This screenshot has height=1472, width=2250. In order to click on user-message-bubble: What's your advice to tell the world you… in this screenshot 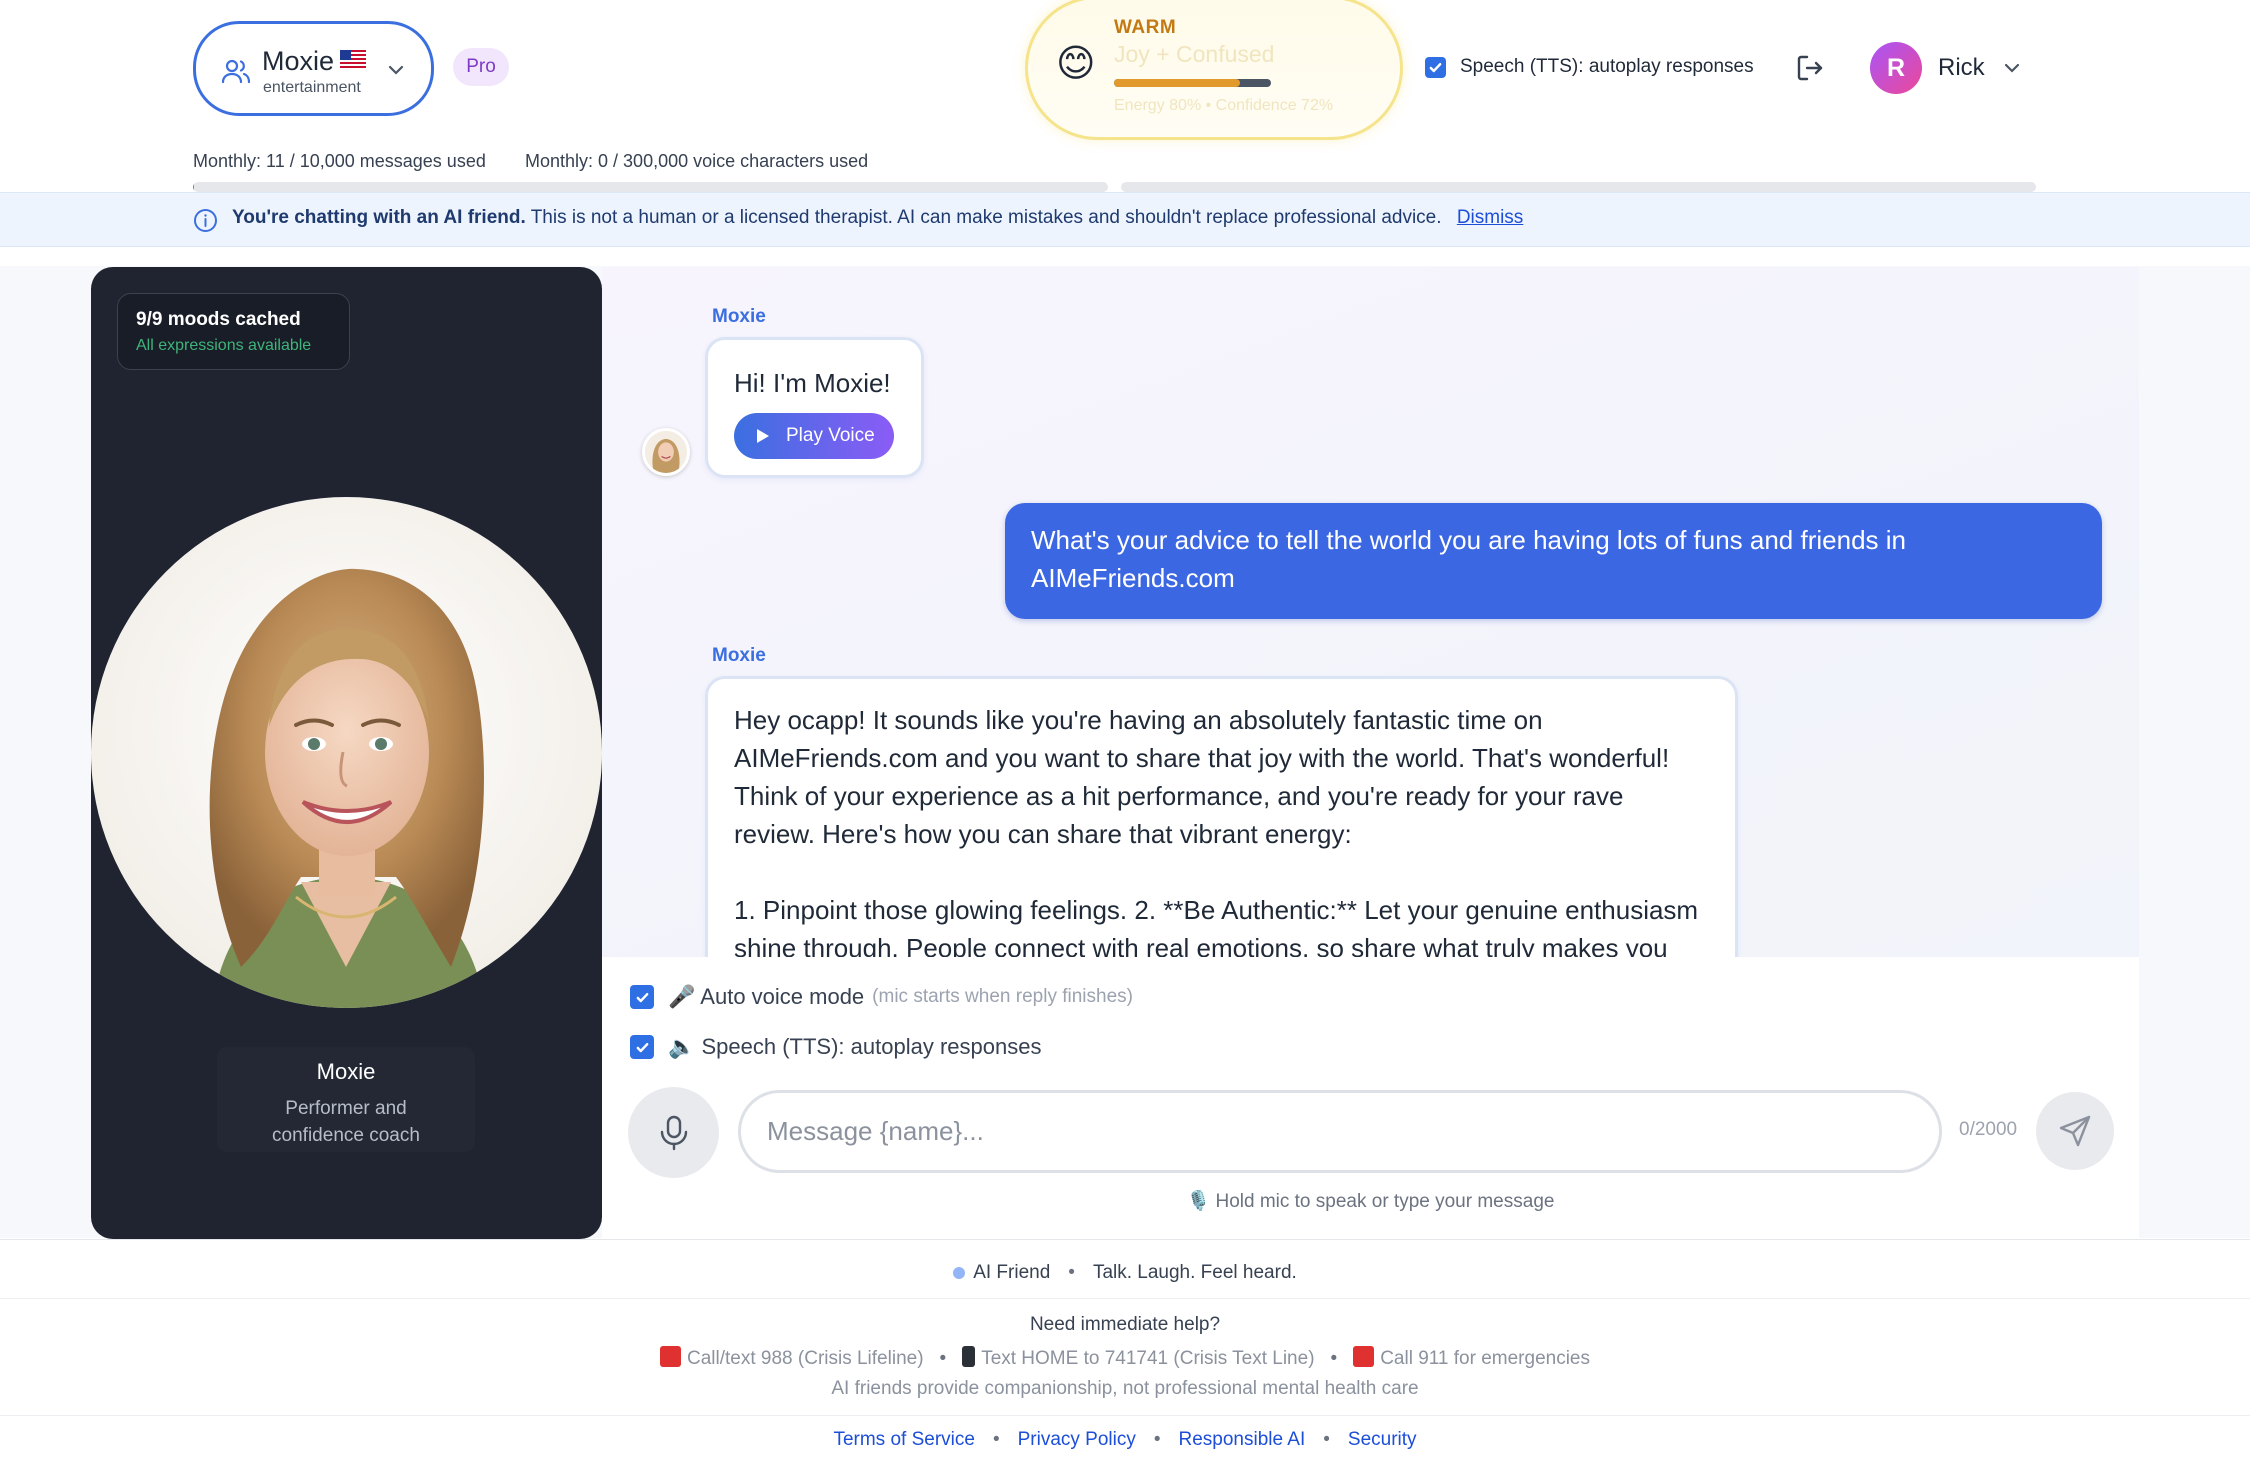, I will do `click(1553, 561)`.